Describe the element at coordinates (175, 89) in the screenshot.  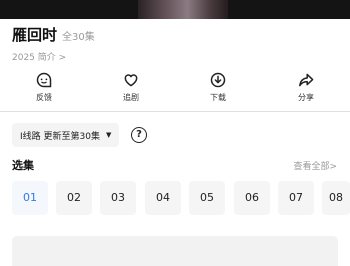
I see `action-bar: 反馈 追剧 下载 分享` at that location.